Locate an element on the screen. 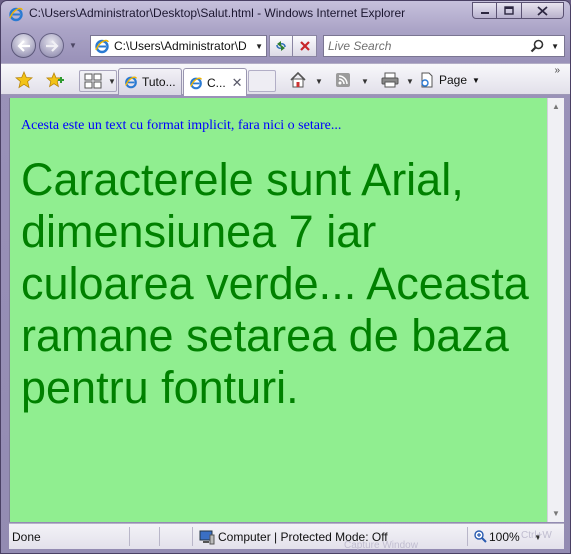  forward-button is located at coordinates (51, 45).